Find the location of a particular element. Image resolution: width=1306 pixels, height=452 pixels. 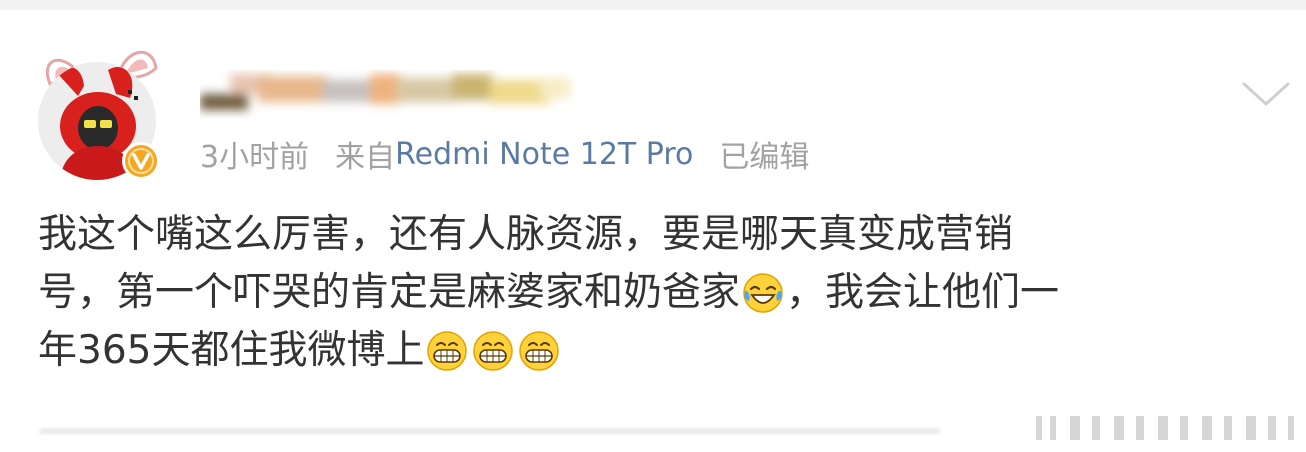

cropped-next-line is located at coordinates (653, 432).